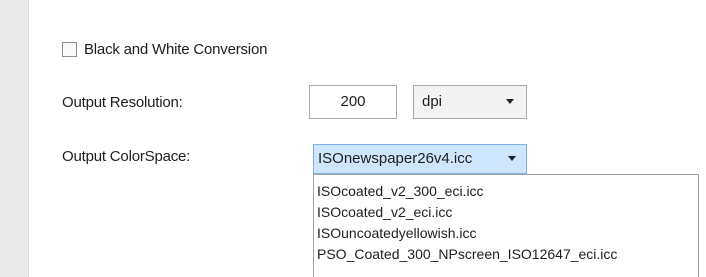 Image resolution: width=706 pixels, height=277 pixels. I want to click on resolution-unit-value: dpi, so click(432, 101).